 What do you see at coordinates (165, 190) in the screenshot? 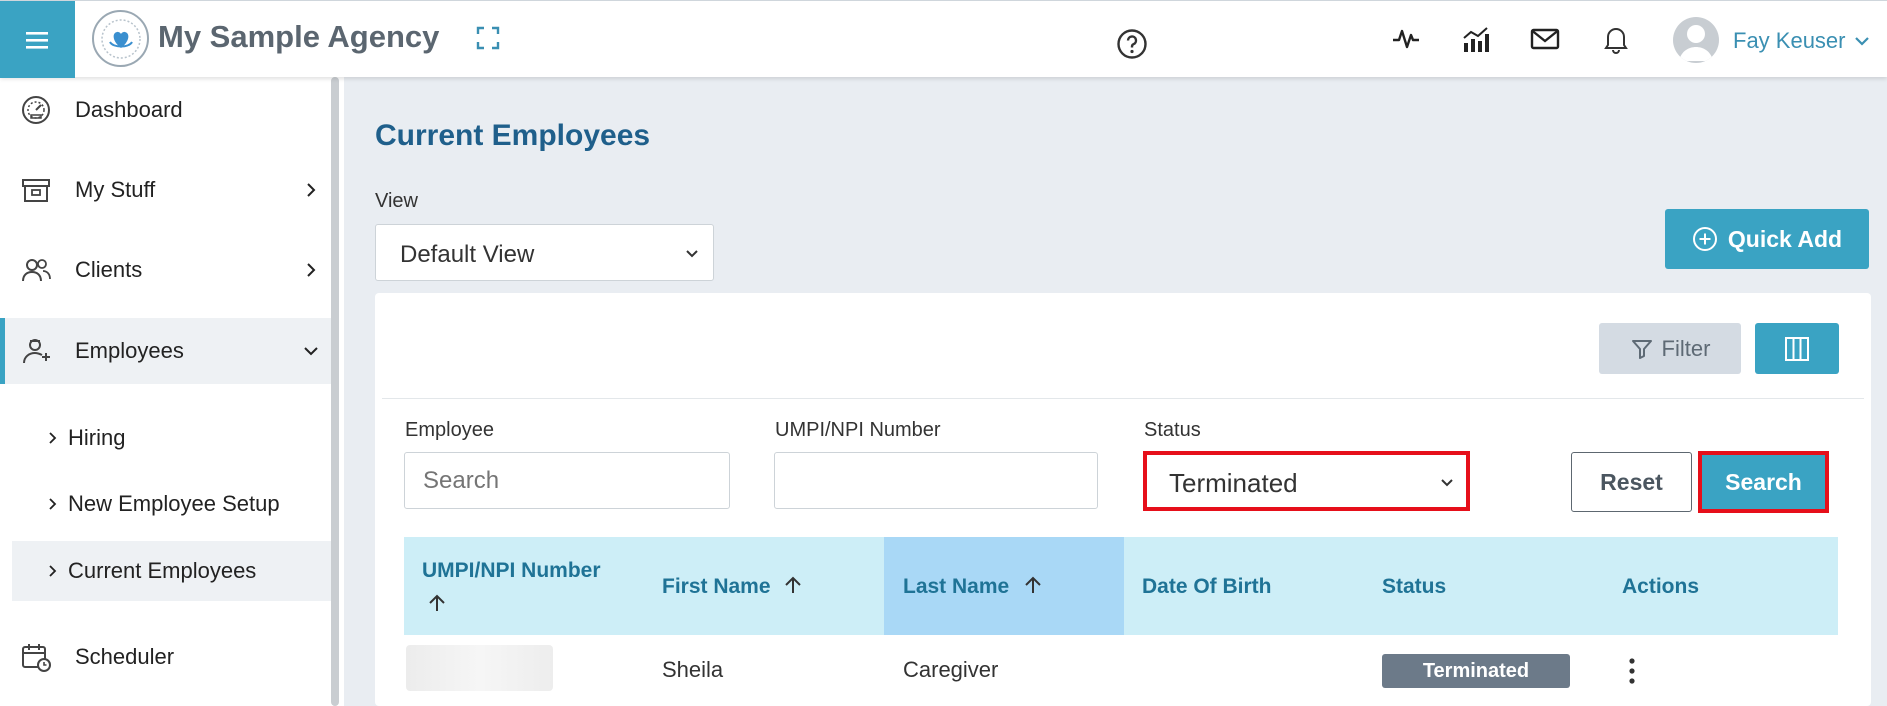
I see `sidebar-item-my-stuff: My Stuff` at bounding box center [165, 190].